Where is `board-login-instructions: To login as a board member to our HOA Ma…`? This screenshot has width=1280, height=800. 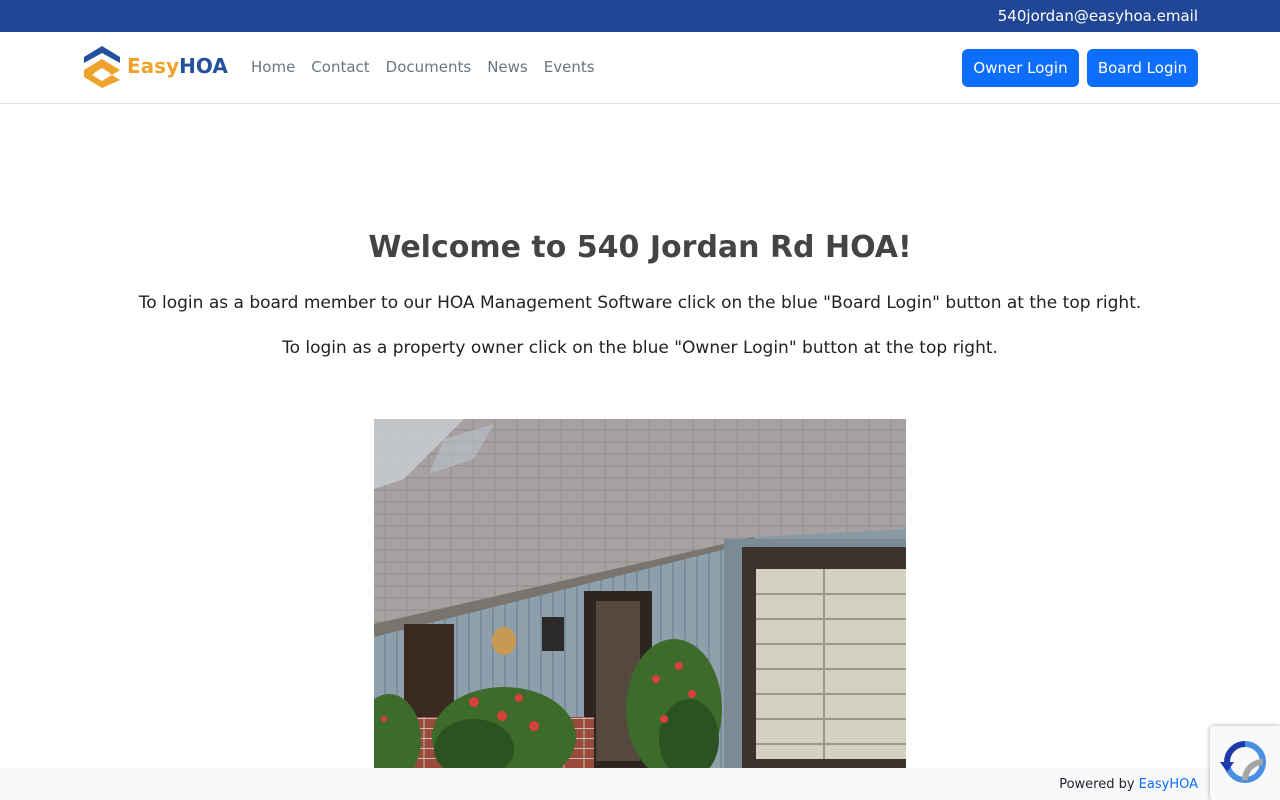
board-login-instructions: To login as a board member to our HOA Ma… is located at coordinates (640, 303).